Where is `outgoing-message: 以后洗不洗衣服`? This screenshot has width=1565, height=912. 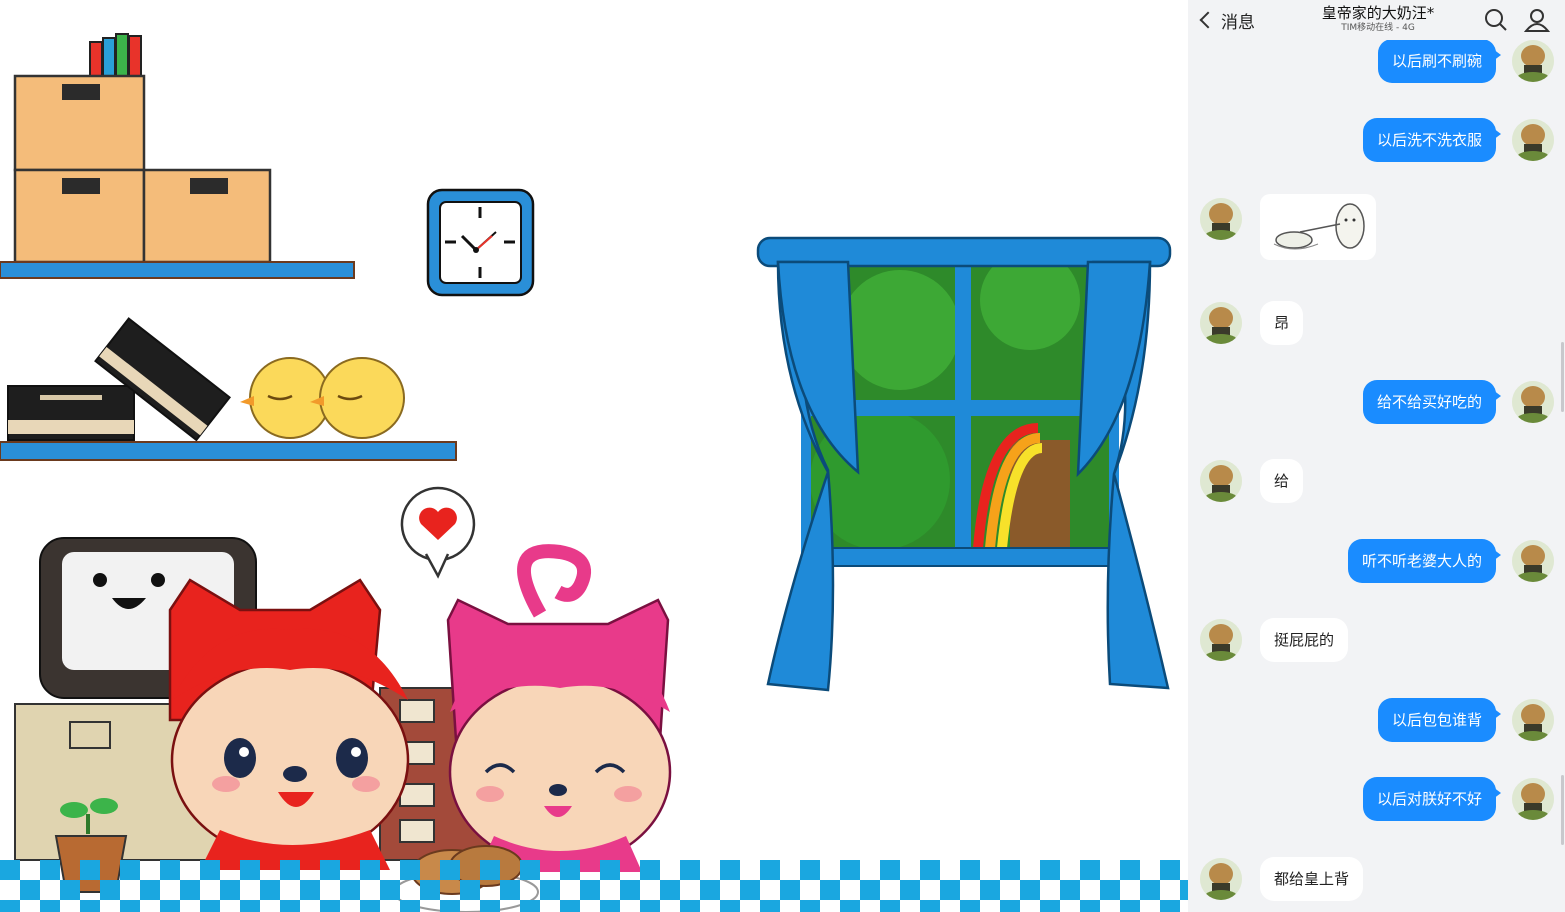 outgoing-message: 以后洗不洗衣服 is located at coordinates (1432, 140).